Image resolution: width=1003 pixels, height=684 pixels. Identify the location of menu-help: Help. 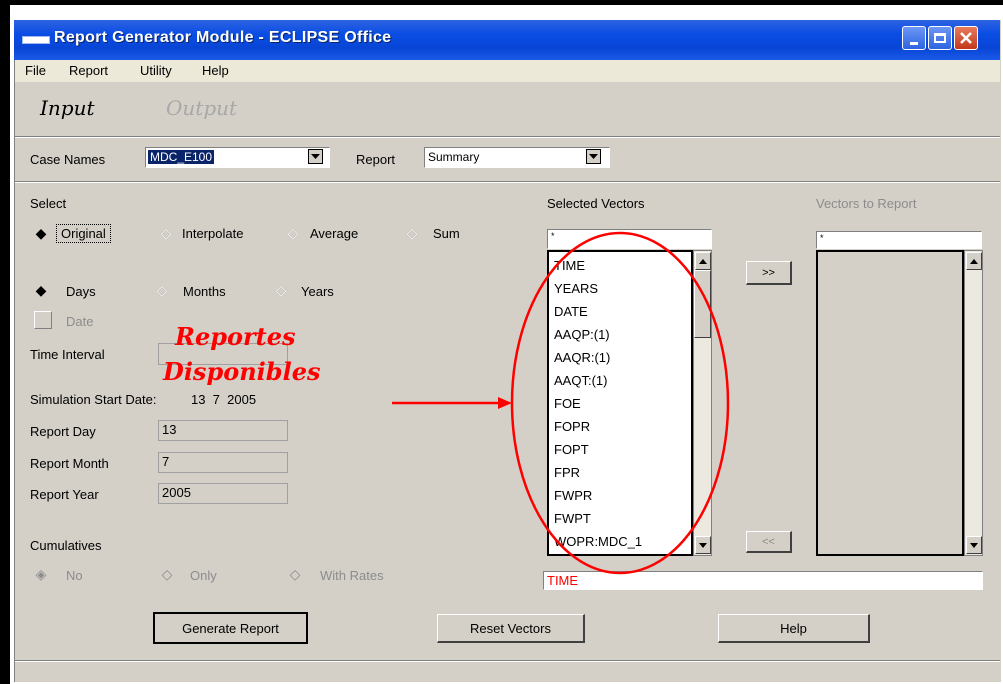
(215, 70).